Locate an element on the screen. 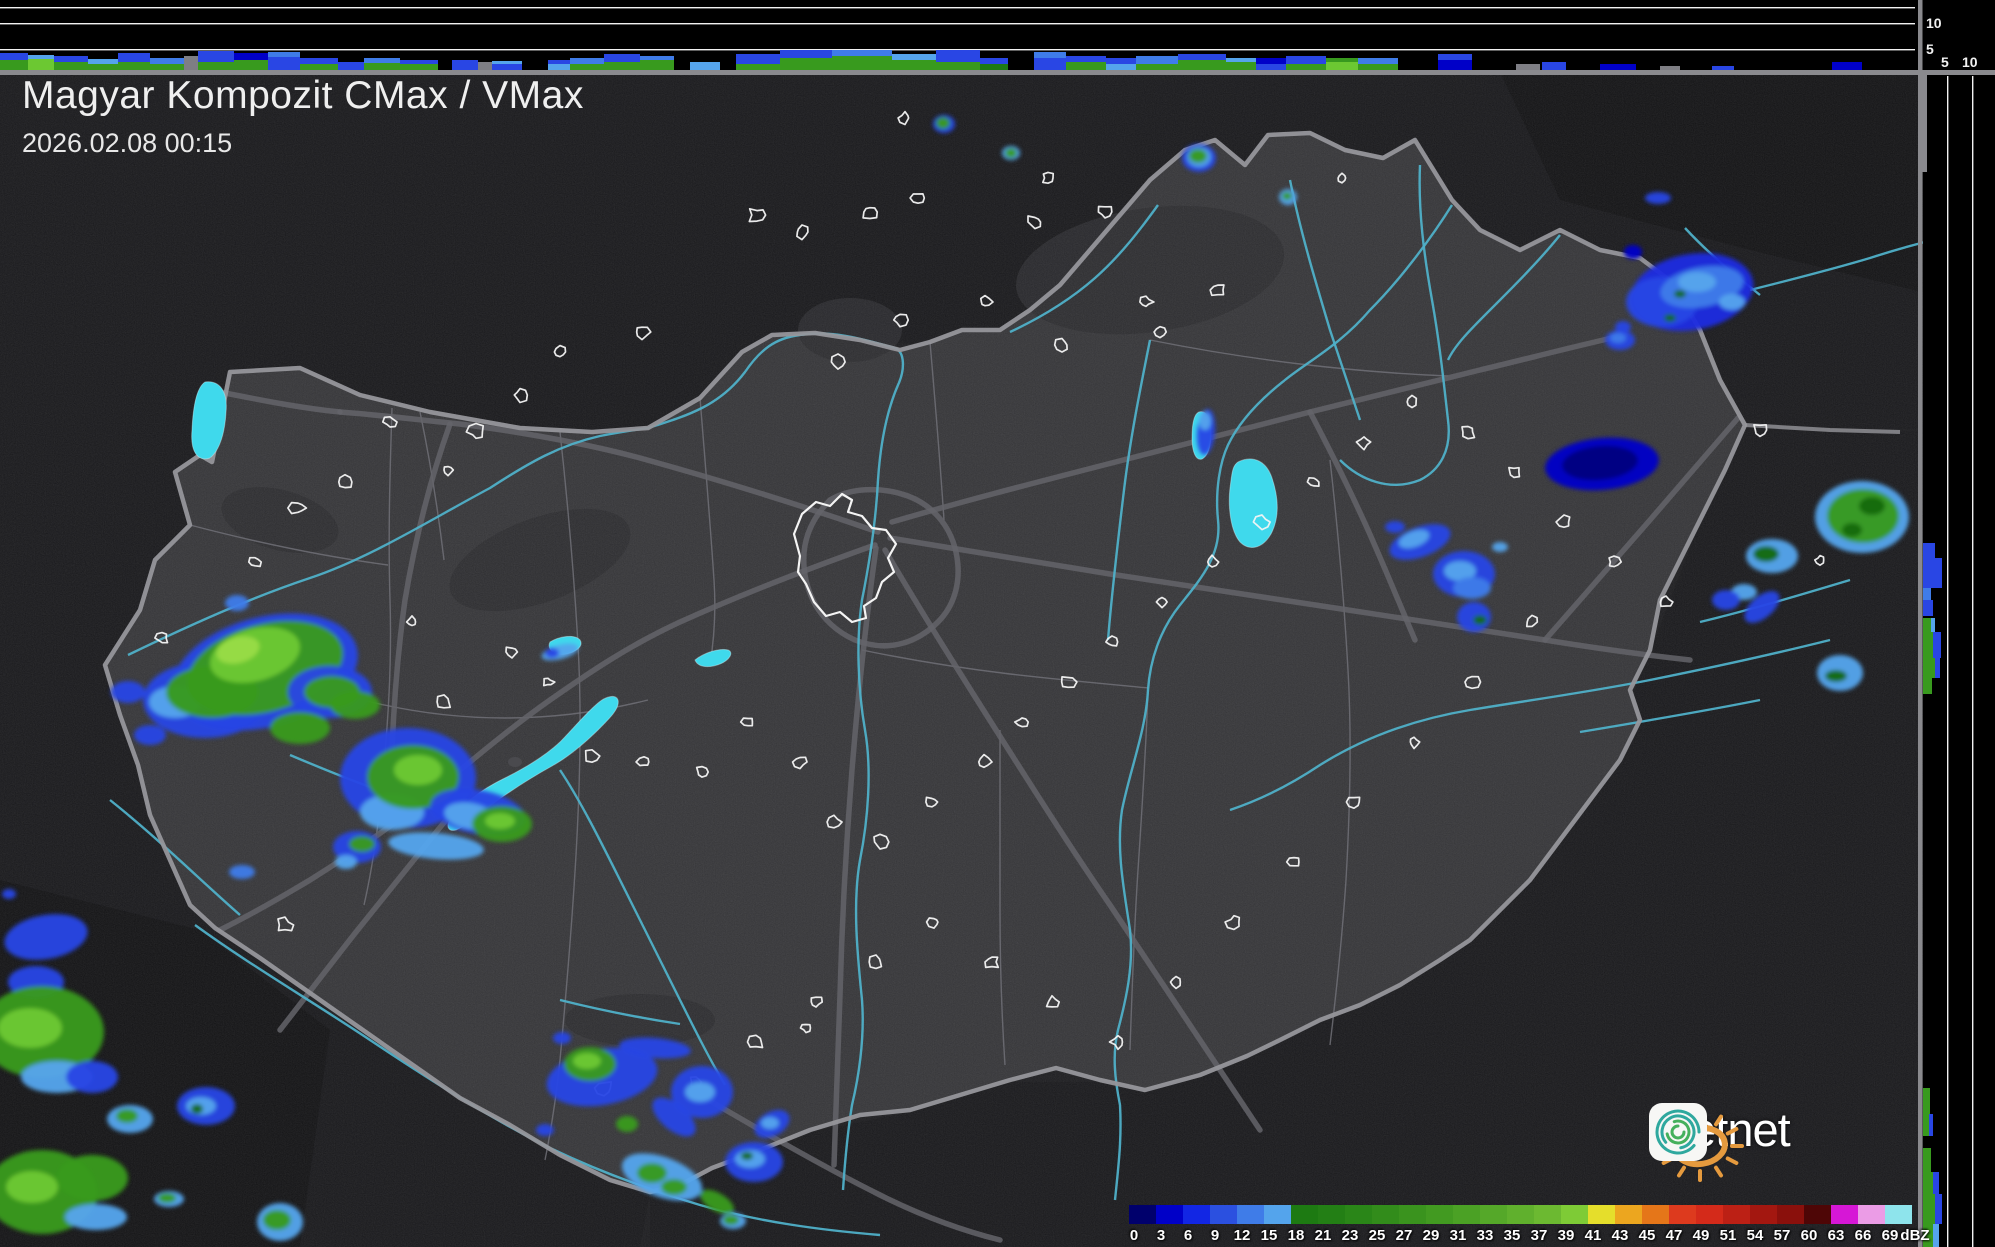 Image resolution: width=1995 pixels, height=1247 pixels. dbz-scale-label: 31 is located at coordinates (1458, 1235).